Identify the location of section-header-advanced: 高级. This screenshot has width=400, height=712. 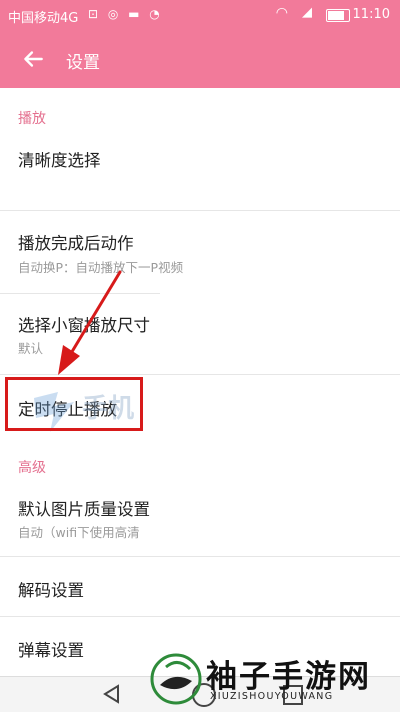
(32, 468).